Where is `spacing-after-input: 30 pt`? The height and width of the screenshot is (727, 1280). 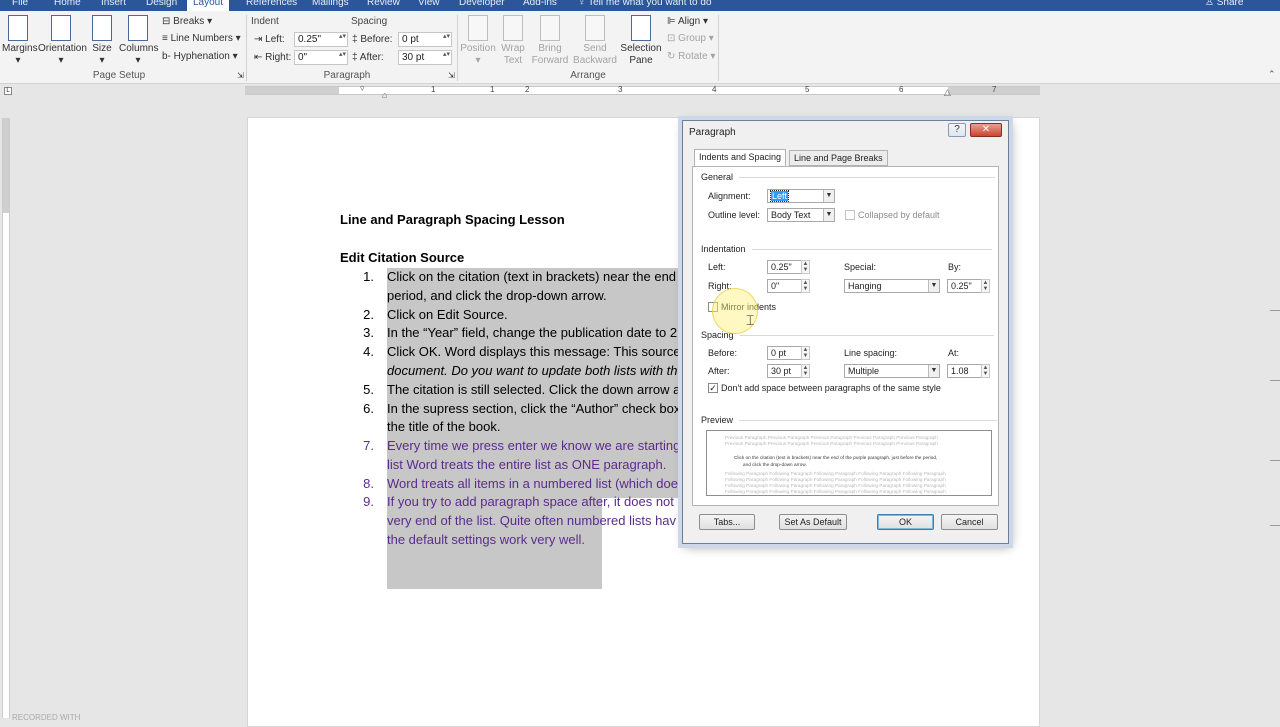 spacing-after-input: 30 pt is located at coordinates (785, 371).